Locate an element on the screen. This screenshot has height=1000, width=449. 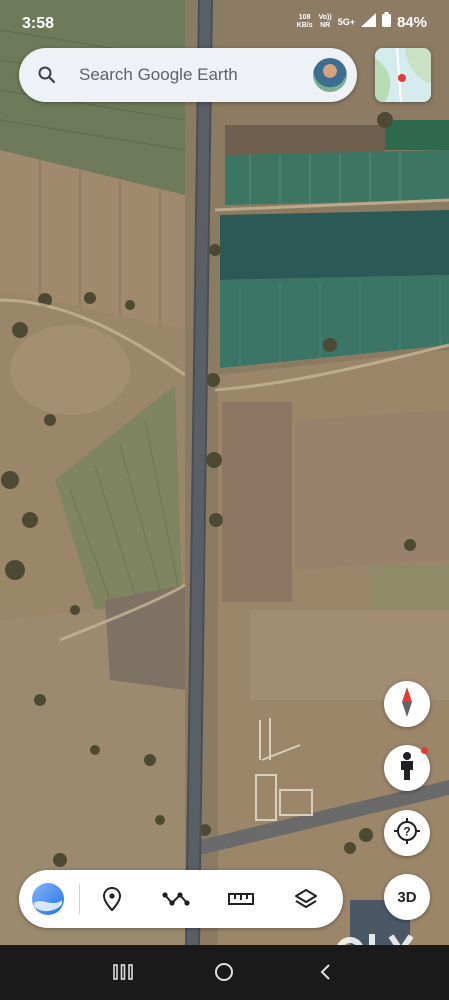
network-speed: 108 KB/s is located at coordinates (304, 21).